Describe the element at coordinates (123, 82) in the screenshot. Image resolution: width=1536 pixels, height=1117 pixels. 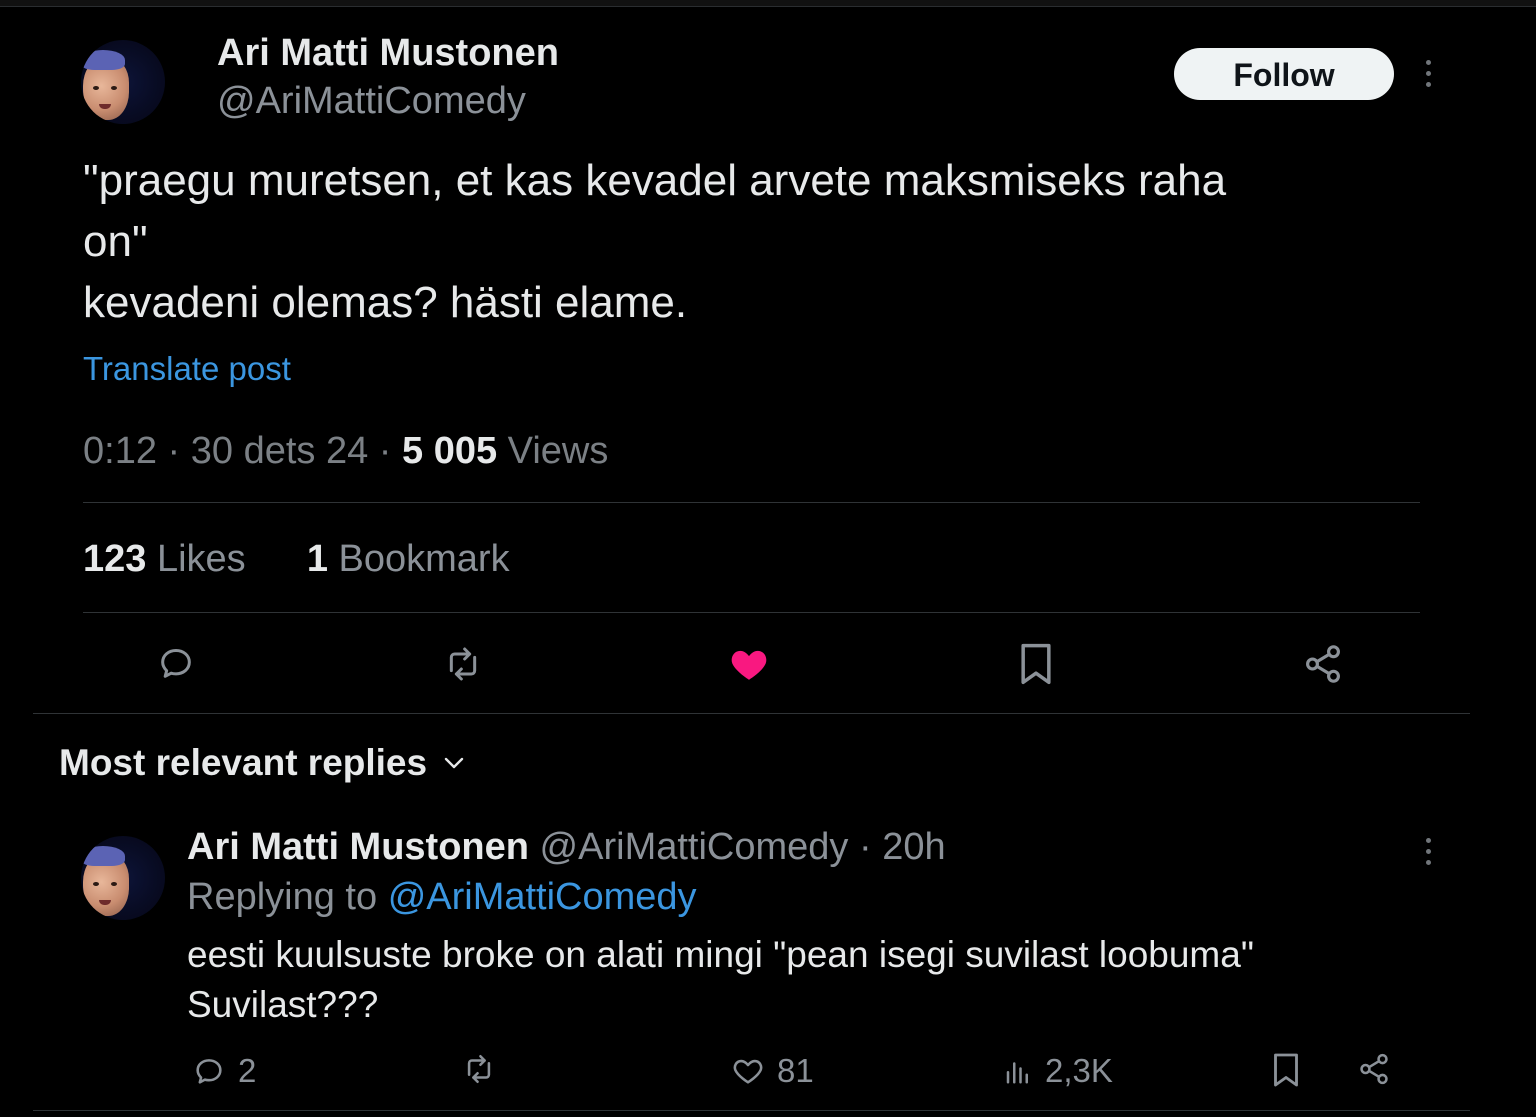
I see `author-avatar` at that location.